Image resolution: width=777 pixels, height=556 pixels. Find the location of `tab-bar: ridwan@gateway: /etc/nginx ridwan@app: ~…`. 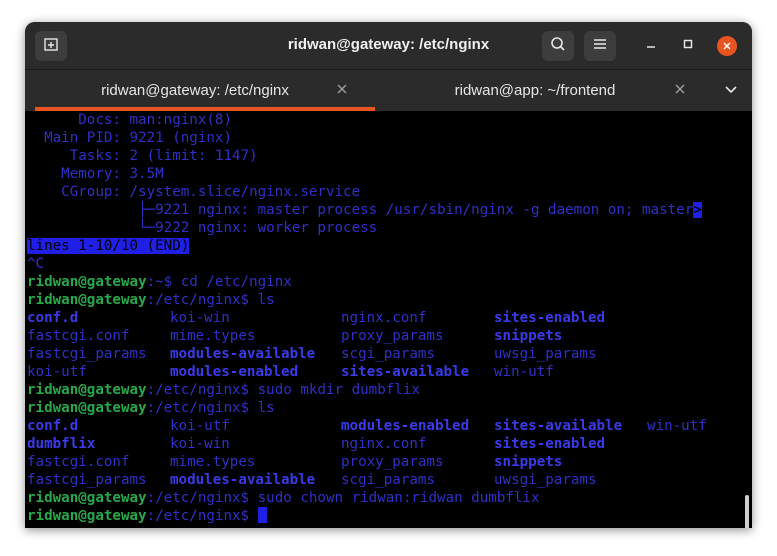

tab-bar: ridwan@gateway: /etc/nginx ridwan@app: ~… is located at coordinates (388, 90).